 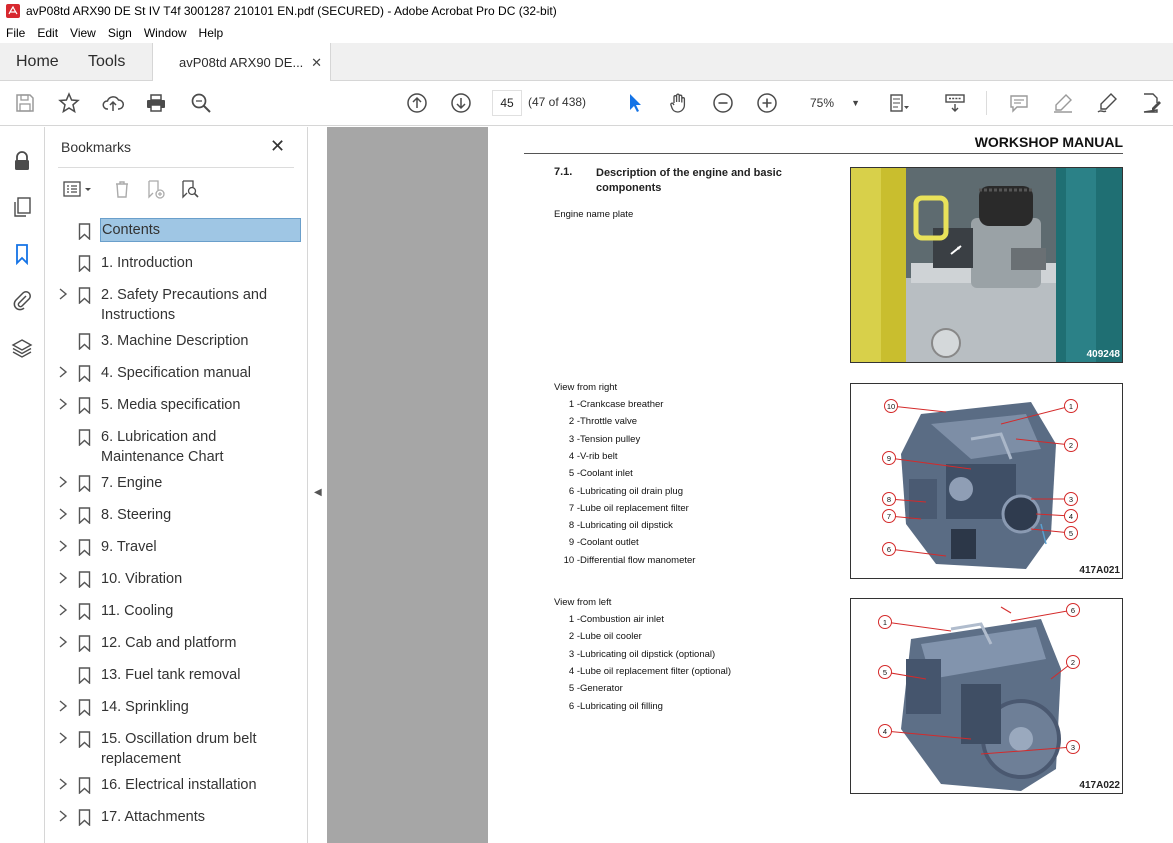 I want to click on save-icon, so click(x=25, y=103).